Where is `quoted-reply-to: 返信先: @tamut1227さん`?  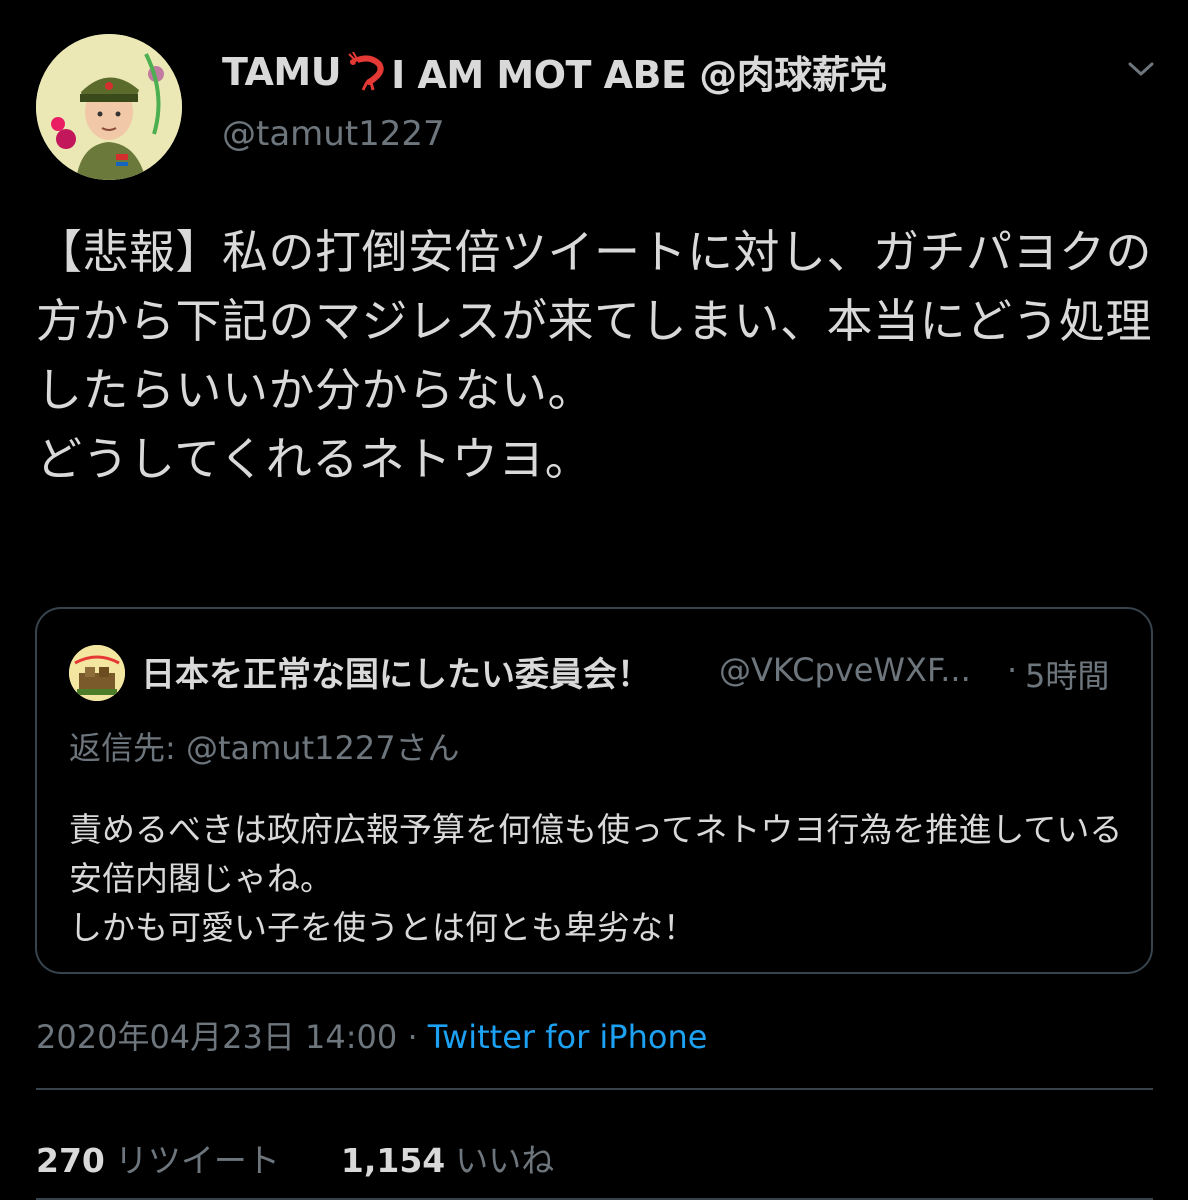 quoted-reply-to: 返信先: @tamut1227さん is located at coordinates (264, 748).